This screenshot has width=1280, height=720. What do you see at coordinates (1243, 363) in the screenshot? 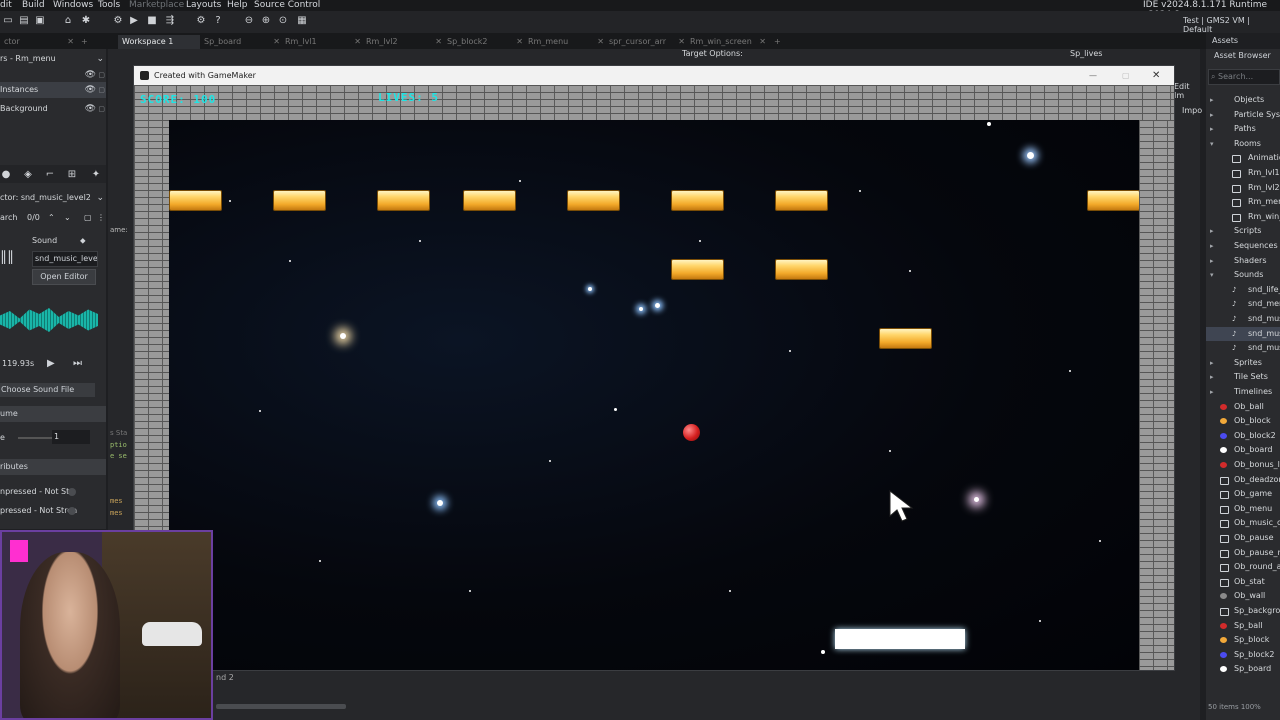
I see `asset-tree-item: ▸ Sprites` at bounding box center [1243, 363].